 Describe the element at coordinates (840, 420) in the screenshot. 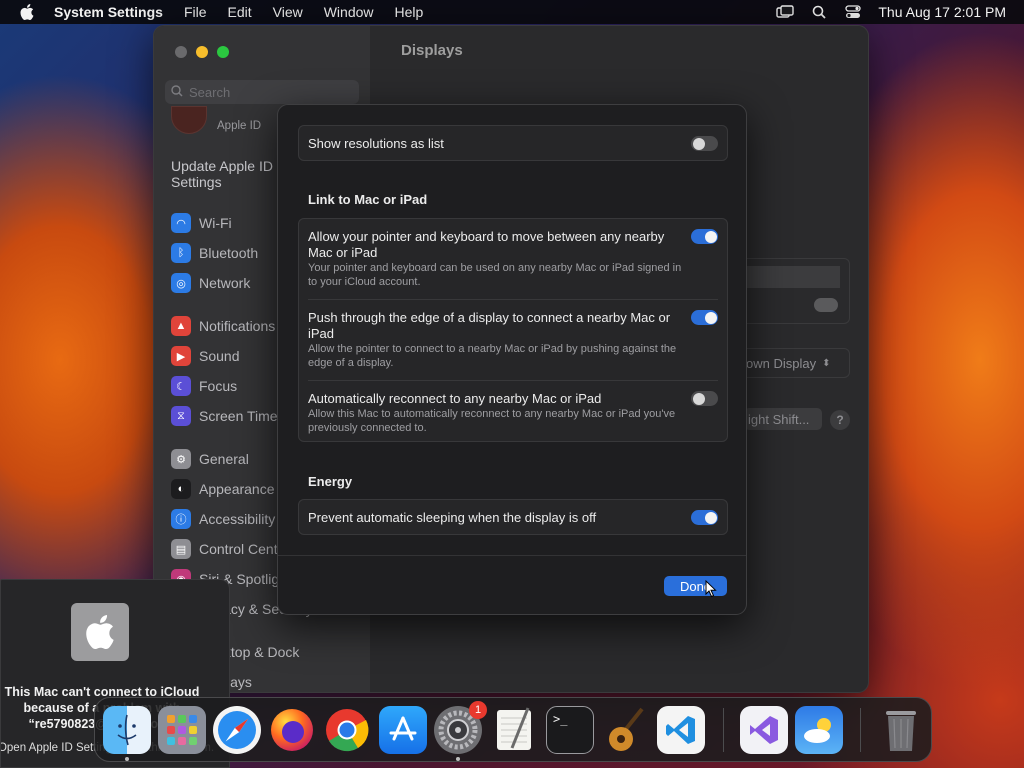

I see `help-button: ?` at that location.